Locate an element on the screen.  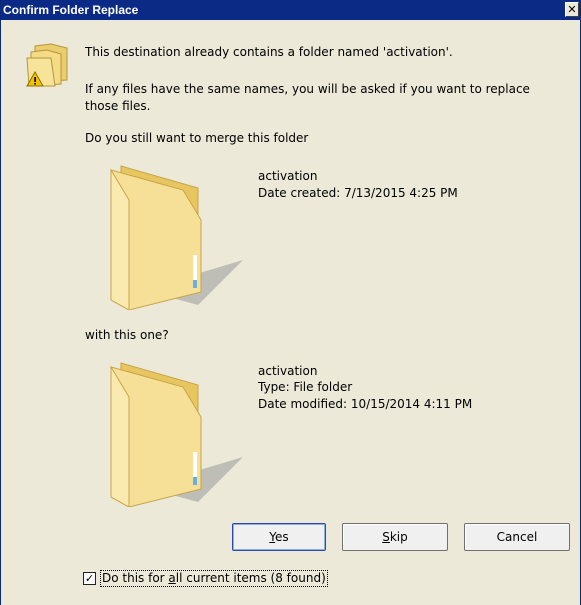
skip-label: kip is located at coordinates (398, 537).